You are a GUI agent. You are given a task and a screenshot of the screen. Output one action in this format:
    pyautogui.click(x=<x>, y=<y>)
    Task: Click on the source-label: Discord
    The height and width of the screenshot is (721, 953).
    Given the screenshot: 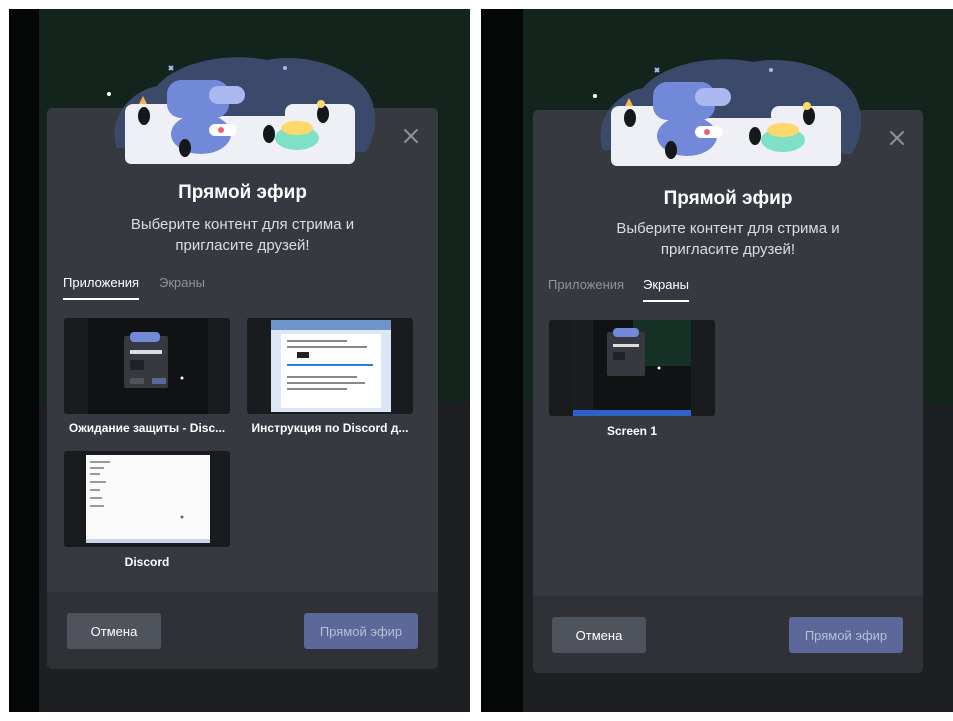 What is the action you would take?
    pyautogui.click(x=147, y=562)
    